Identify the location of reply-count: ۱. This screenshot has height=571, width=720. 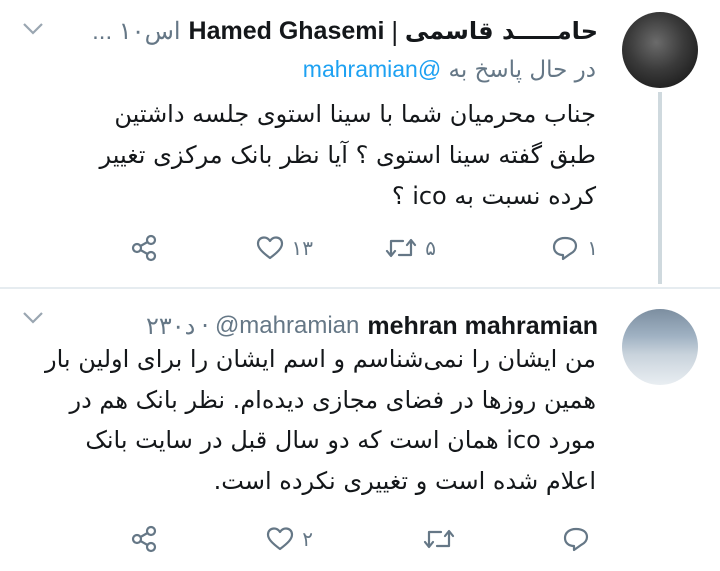
(592, 248).